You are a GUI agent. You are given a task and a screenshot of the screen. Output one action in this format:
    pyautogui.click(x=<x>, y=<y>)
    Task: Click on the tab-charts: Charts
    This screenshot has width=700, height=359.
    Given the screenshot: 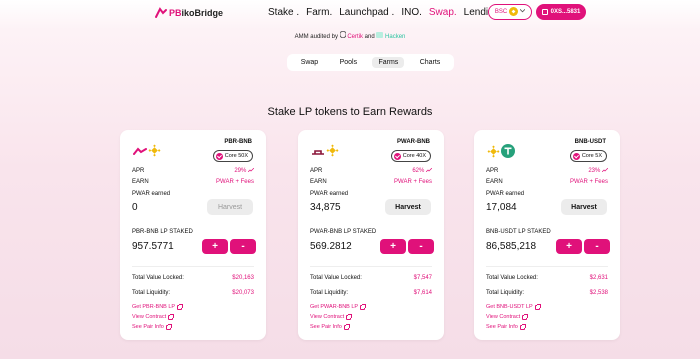 What is the action you would take?
    pyautogui.click(x=430, y=62)
    